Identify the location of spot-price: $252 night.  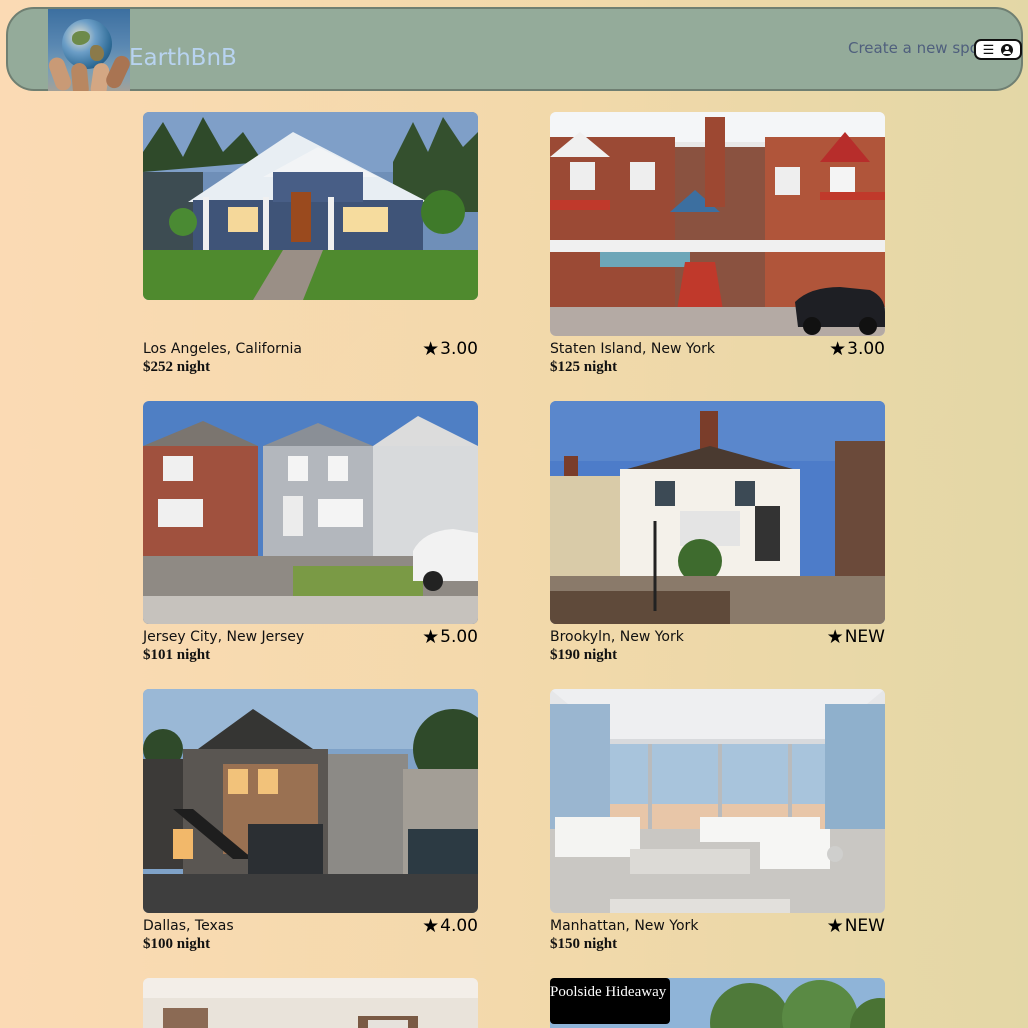
(177, 367).